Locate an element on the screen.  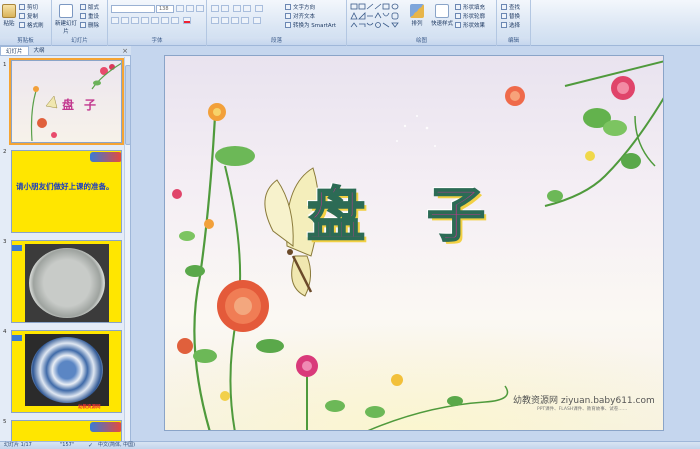
shadow-icon is located at coordinates (155, 20).